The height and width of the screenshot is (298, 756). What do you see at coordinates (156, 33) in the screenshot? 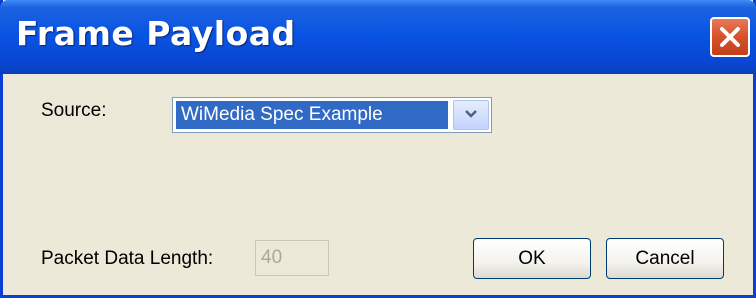
I see `window-title: Frame Payload` at bounding box center [156, 33].